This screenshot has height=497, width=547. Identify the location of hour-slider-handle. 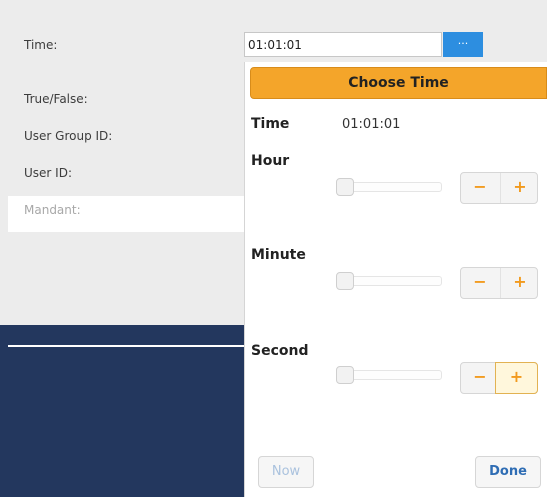
(345, 187).